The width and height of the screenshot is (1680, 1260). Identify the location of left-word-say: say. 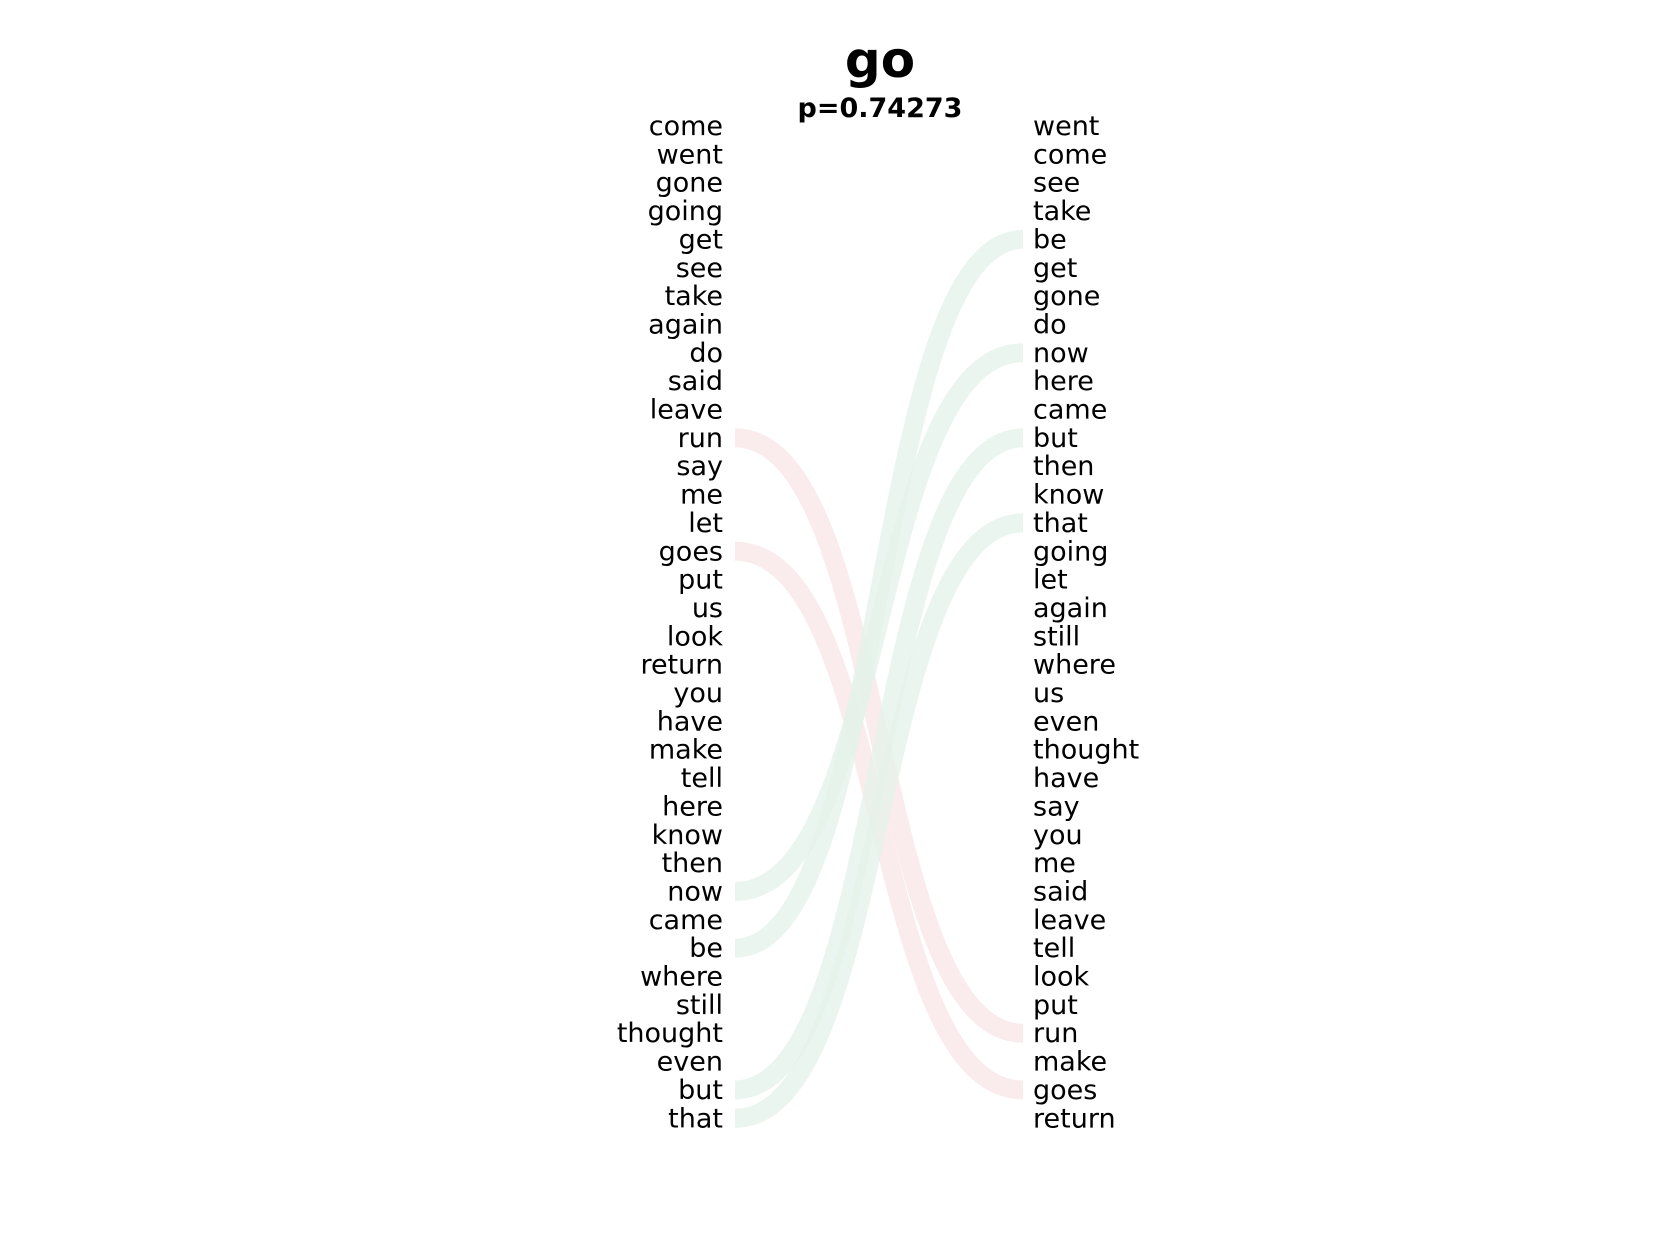
(699, 466).